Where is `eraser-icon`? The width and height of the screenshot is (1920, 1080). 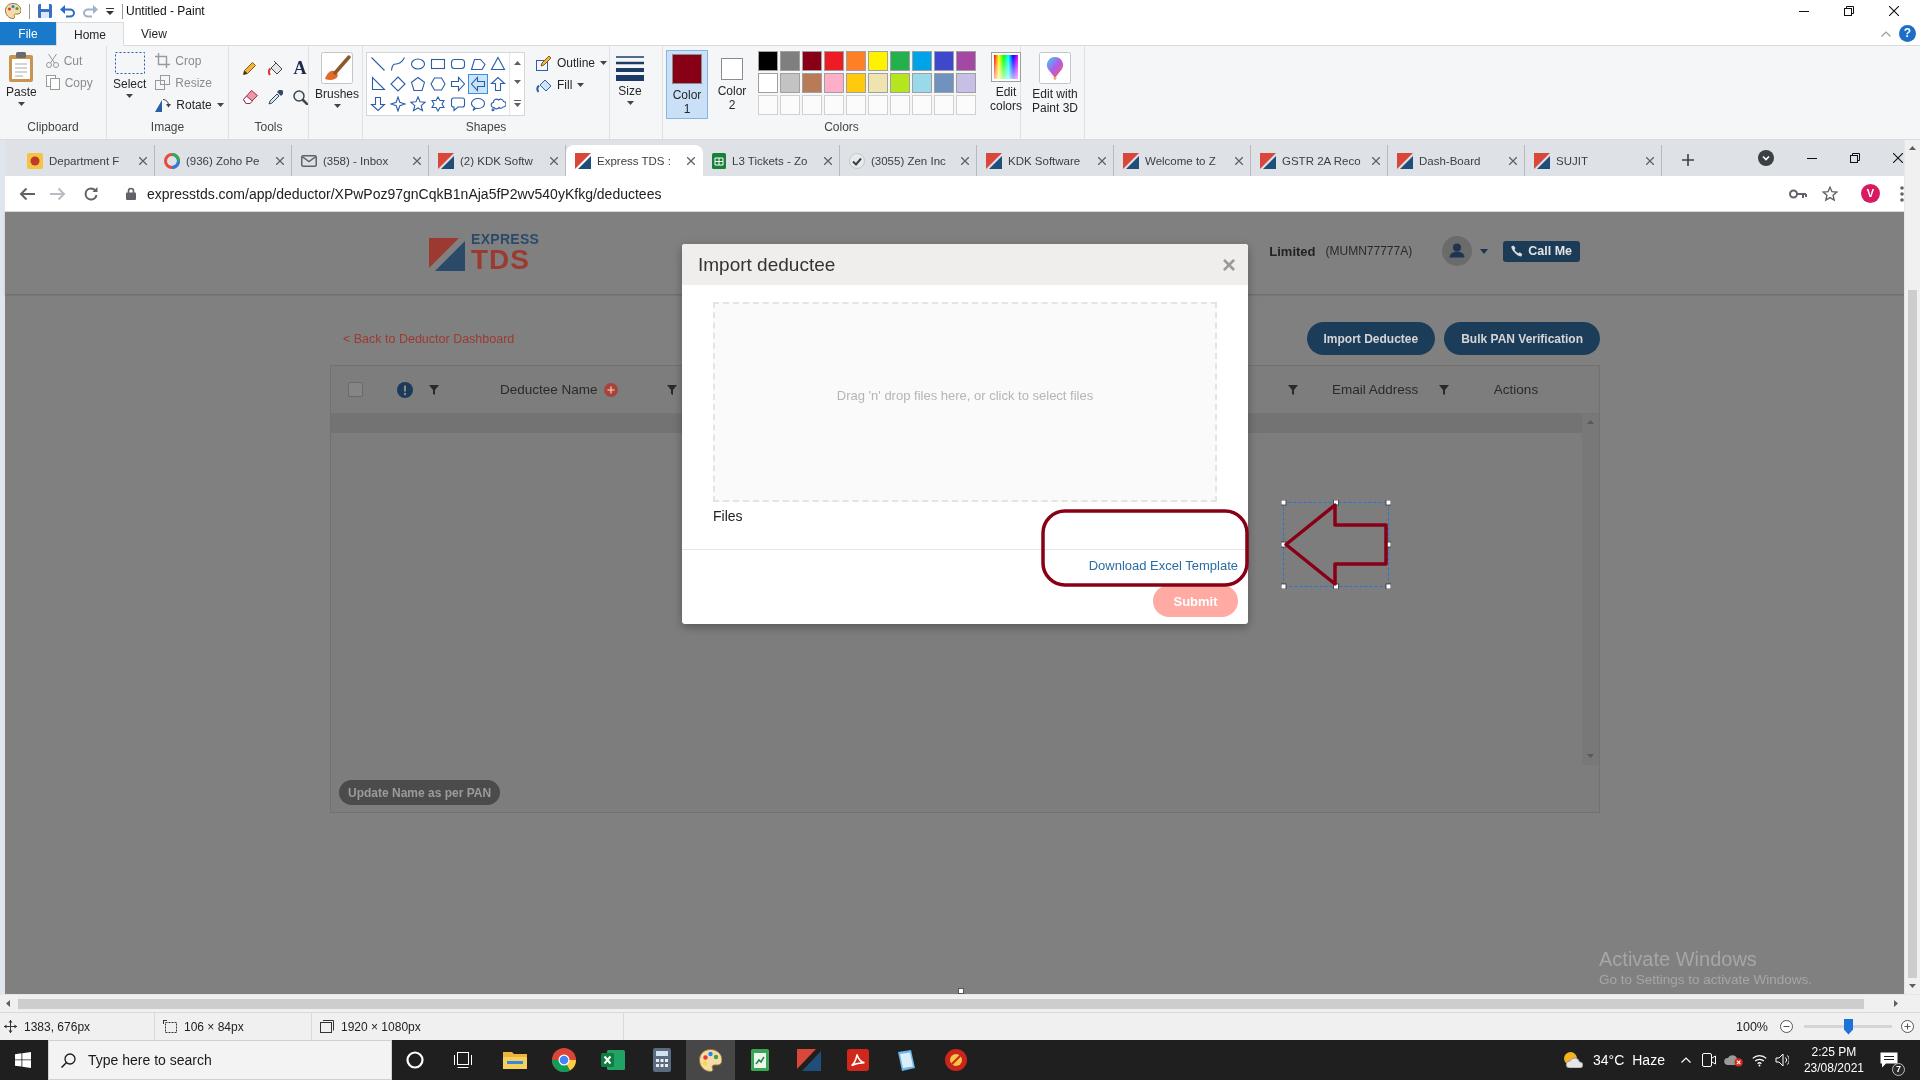 eraser-icon is located at coordinates (250, 97).